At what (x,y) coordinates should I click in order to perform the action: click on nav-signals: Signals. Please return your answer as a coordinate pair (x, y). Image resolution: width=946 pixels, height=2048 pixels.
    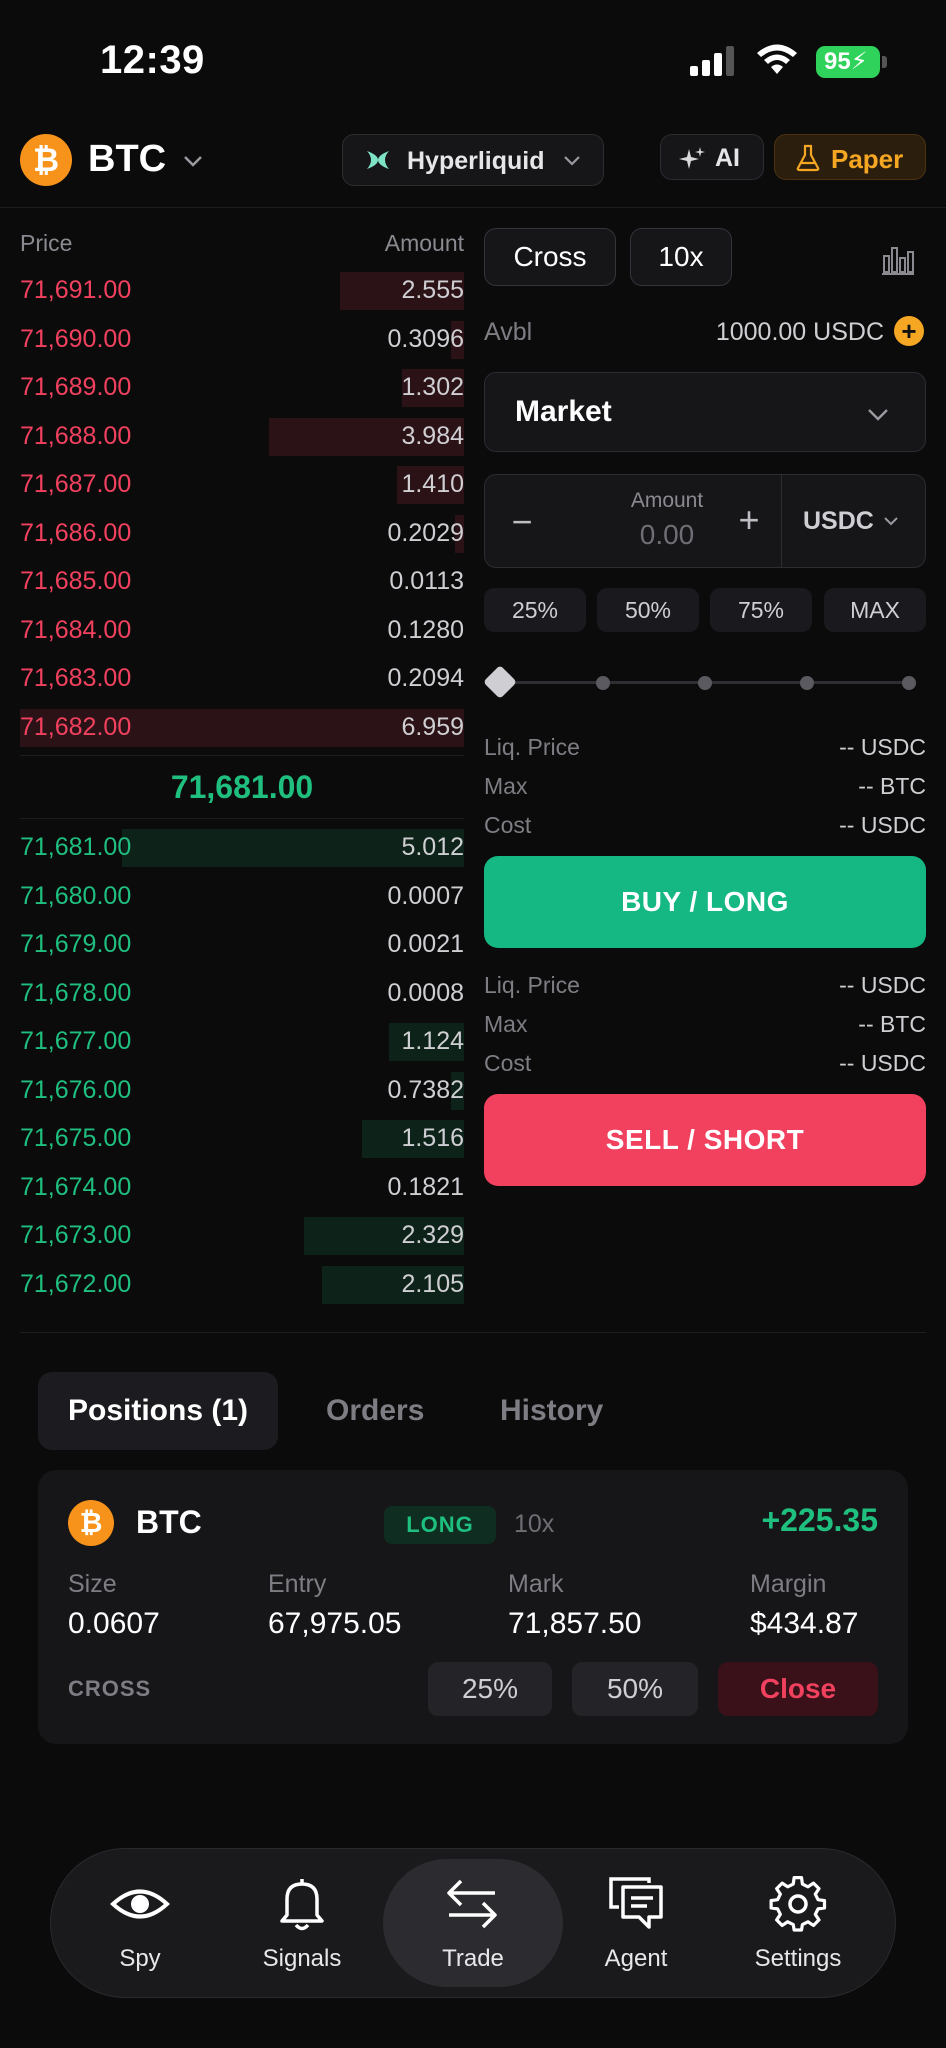
    Looking at the image, I should click on (302, 1923).